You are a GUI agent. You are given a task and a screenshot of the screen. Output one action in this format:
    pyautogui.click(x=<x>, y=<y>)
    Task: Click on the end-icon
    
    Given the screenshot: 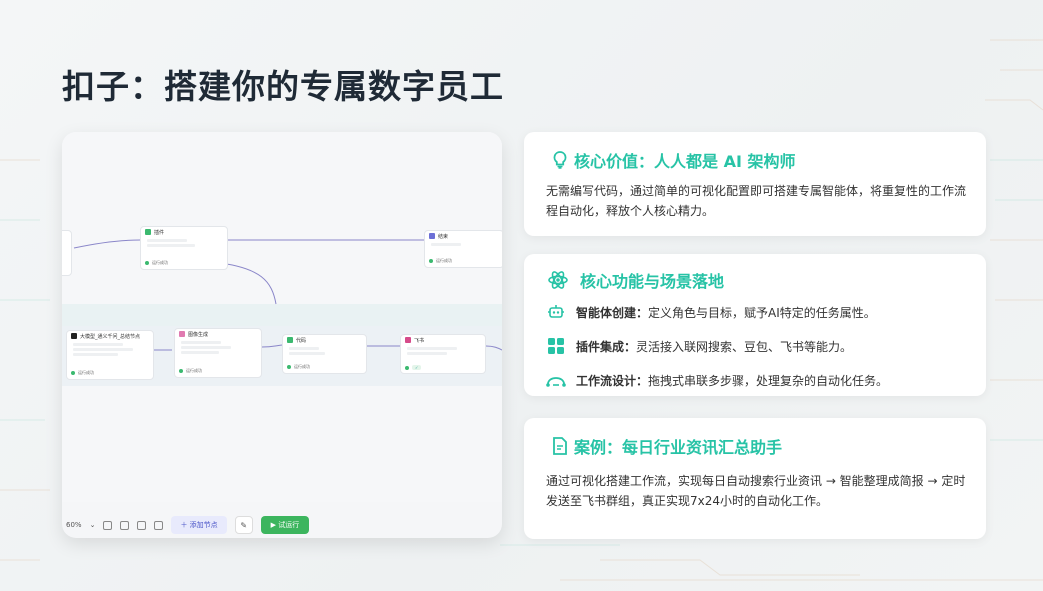 What is the action you would take?
    pyautogui.click(x=432, y=236)
    